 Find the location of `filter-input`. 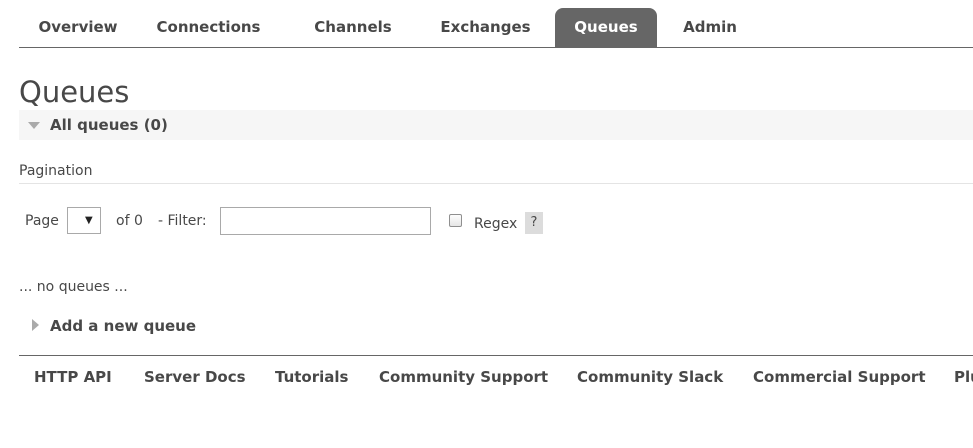

filter-input is located at coordinates (325, 221).